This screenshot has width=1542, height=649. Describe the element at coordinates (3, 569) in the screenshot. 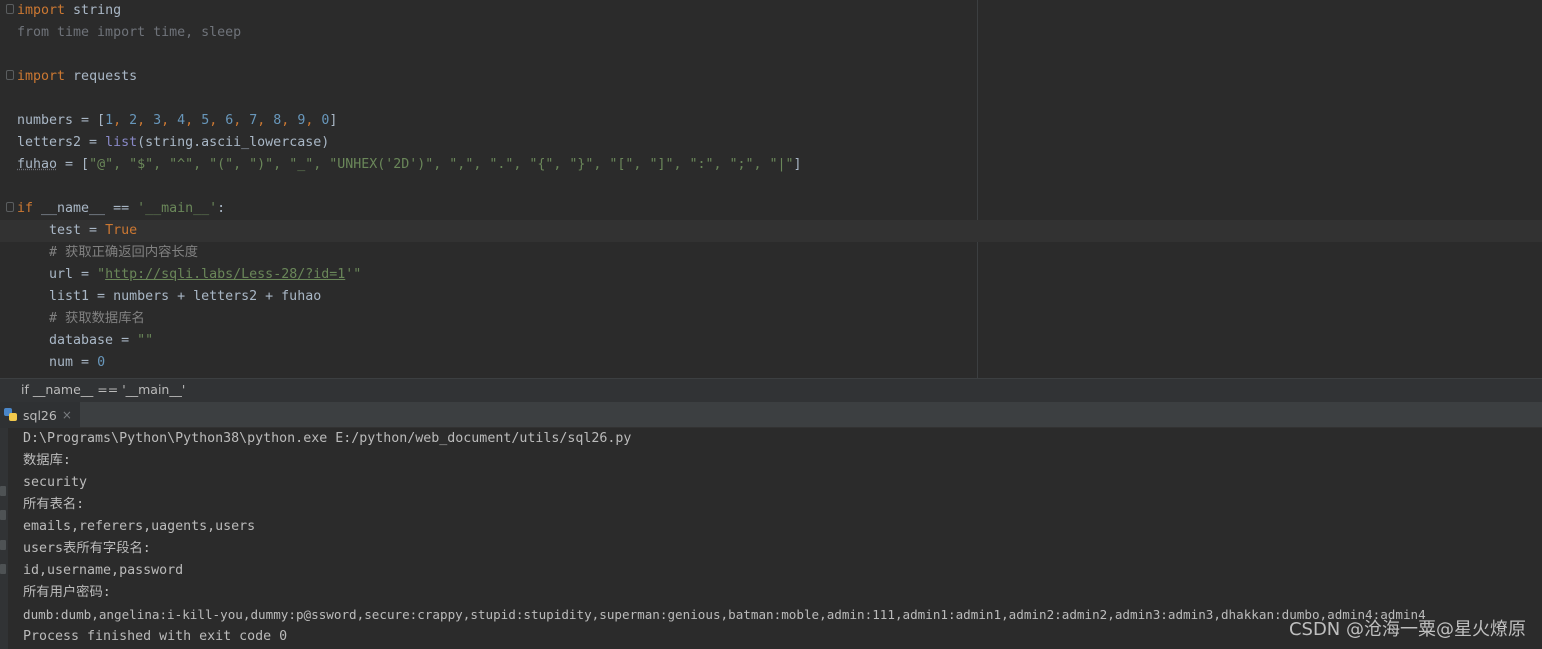

I see `settings-icon` at that location.